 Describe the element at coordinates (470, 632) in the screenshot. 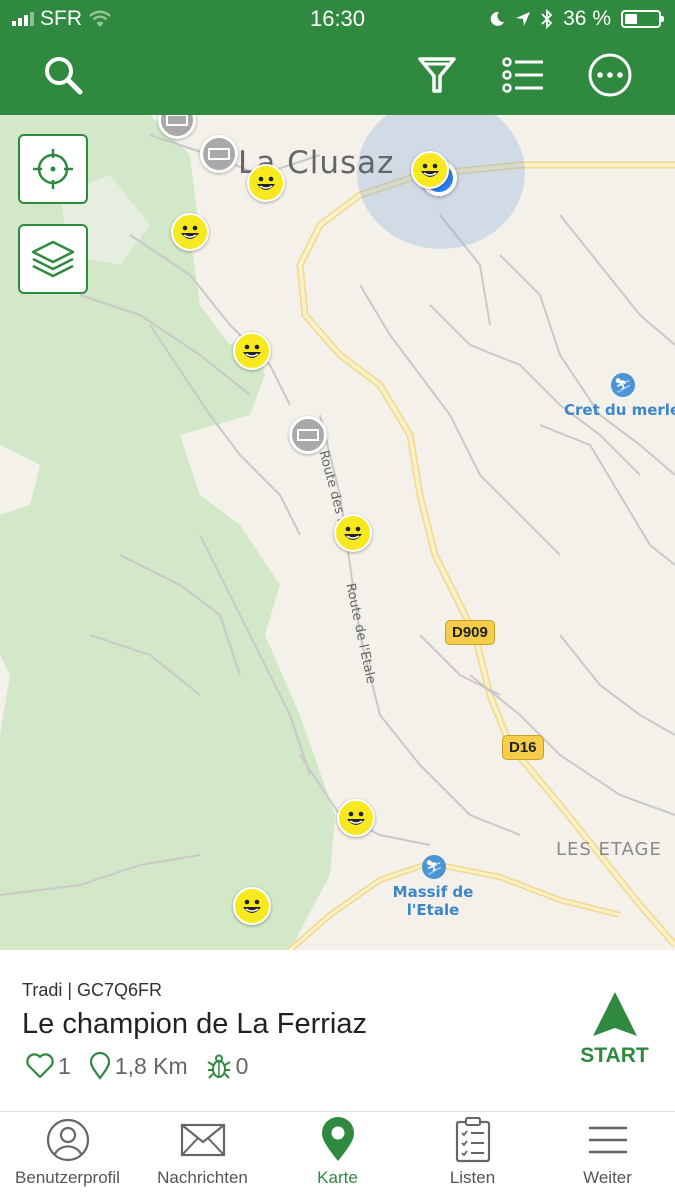

I see `road-badge-d909: D909` at that location.